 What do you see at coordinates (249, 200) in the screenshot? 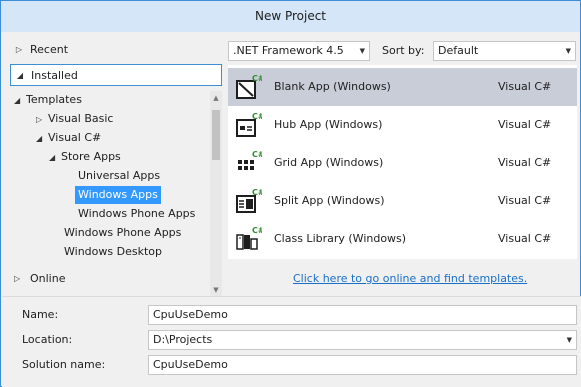
I see `split-app-icon: C#` at bounding box center [249, 200].